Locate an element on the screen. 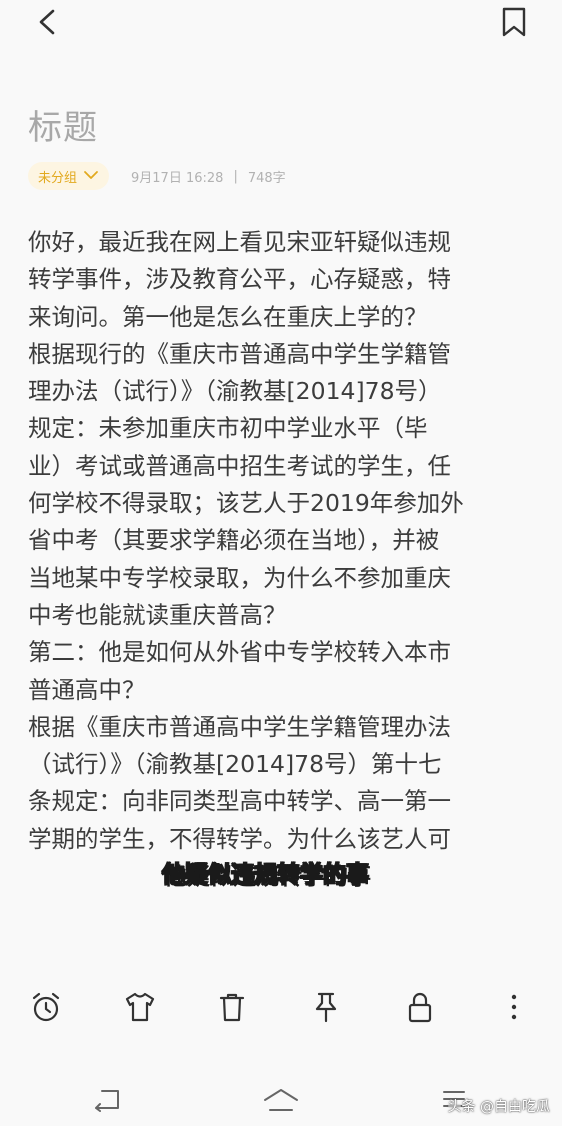  home-nav-icon is located at coordinates (281, 1101).